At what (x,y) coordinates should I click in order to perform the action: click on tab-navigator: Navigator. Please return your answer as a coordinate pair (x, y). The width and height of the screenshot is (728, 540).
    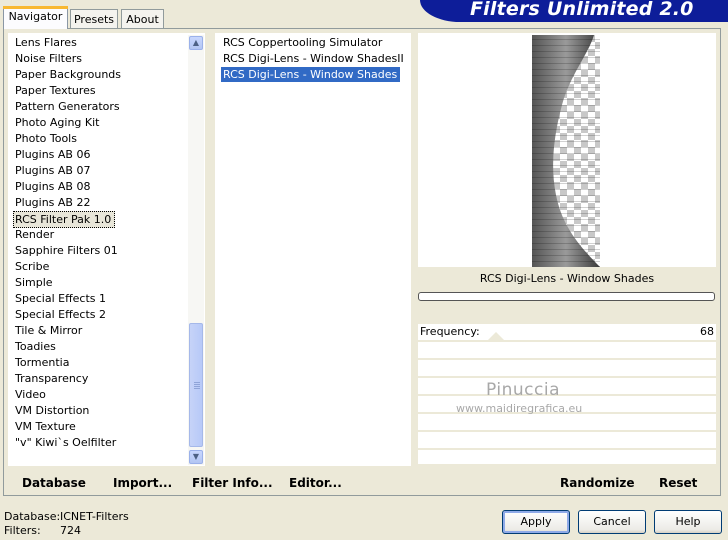
    Looking at the image, I should click on (35, 17).